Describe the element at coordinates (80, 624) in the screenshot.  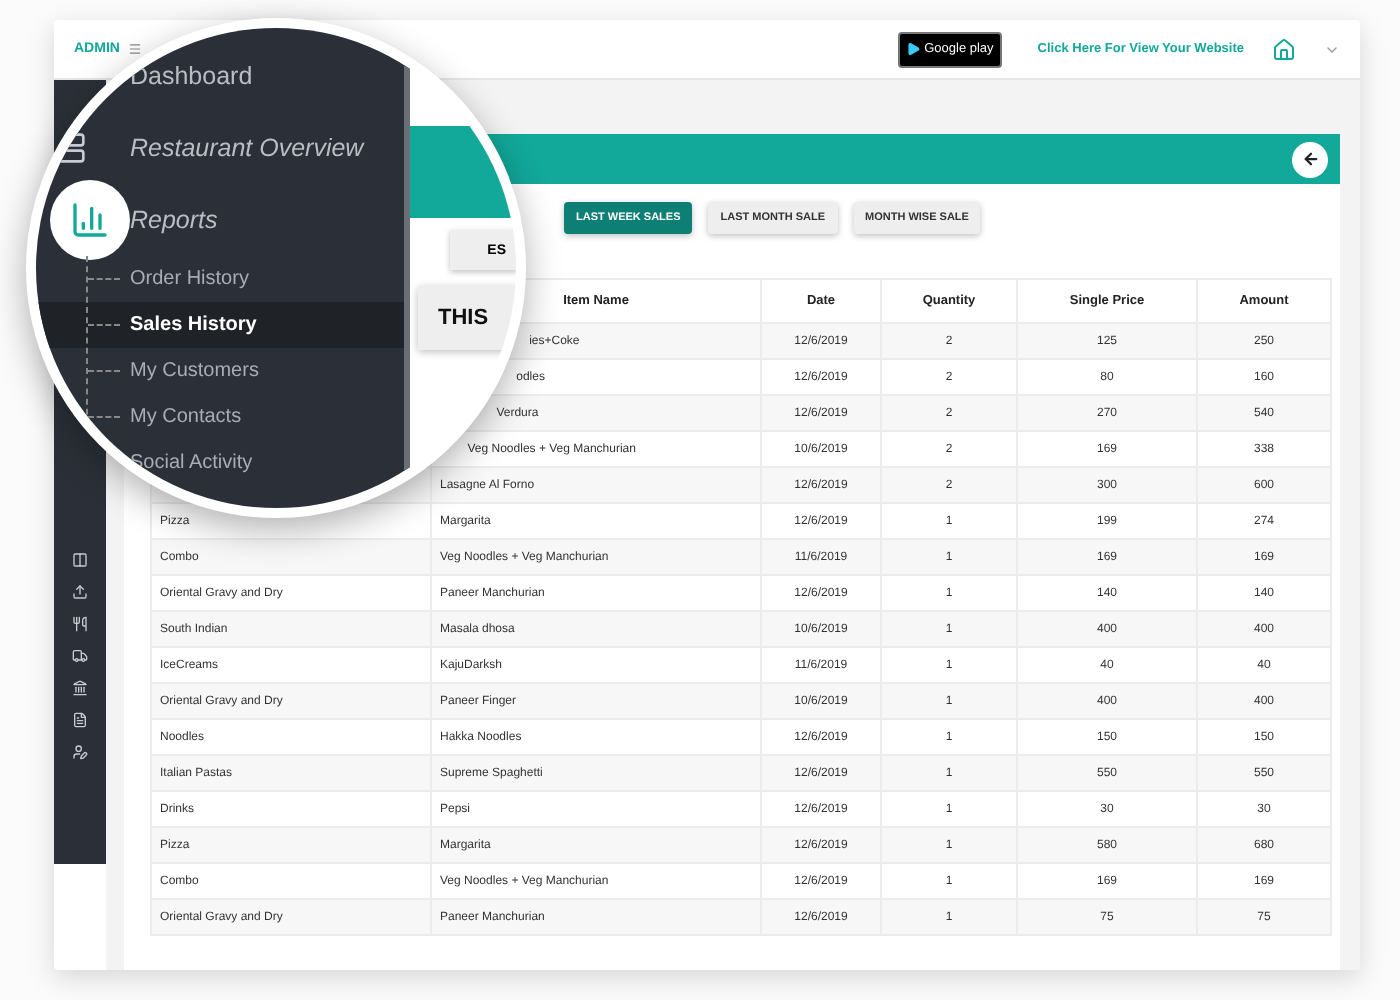
I see `cutlery-icon` at that location.